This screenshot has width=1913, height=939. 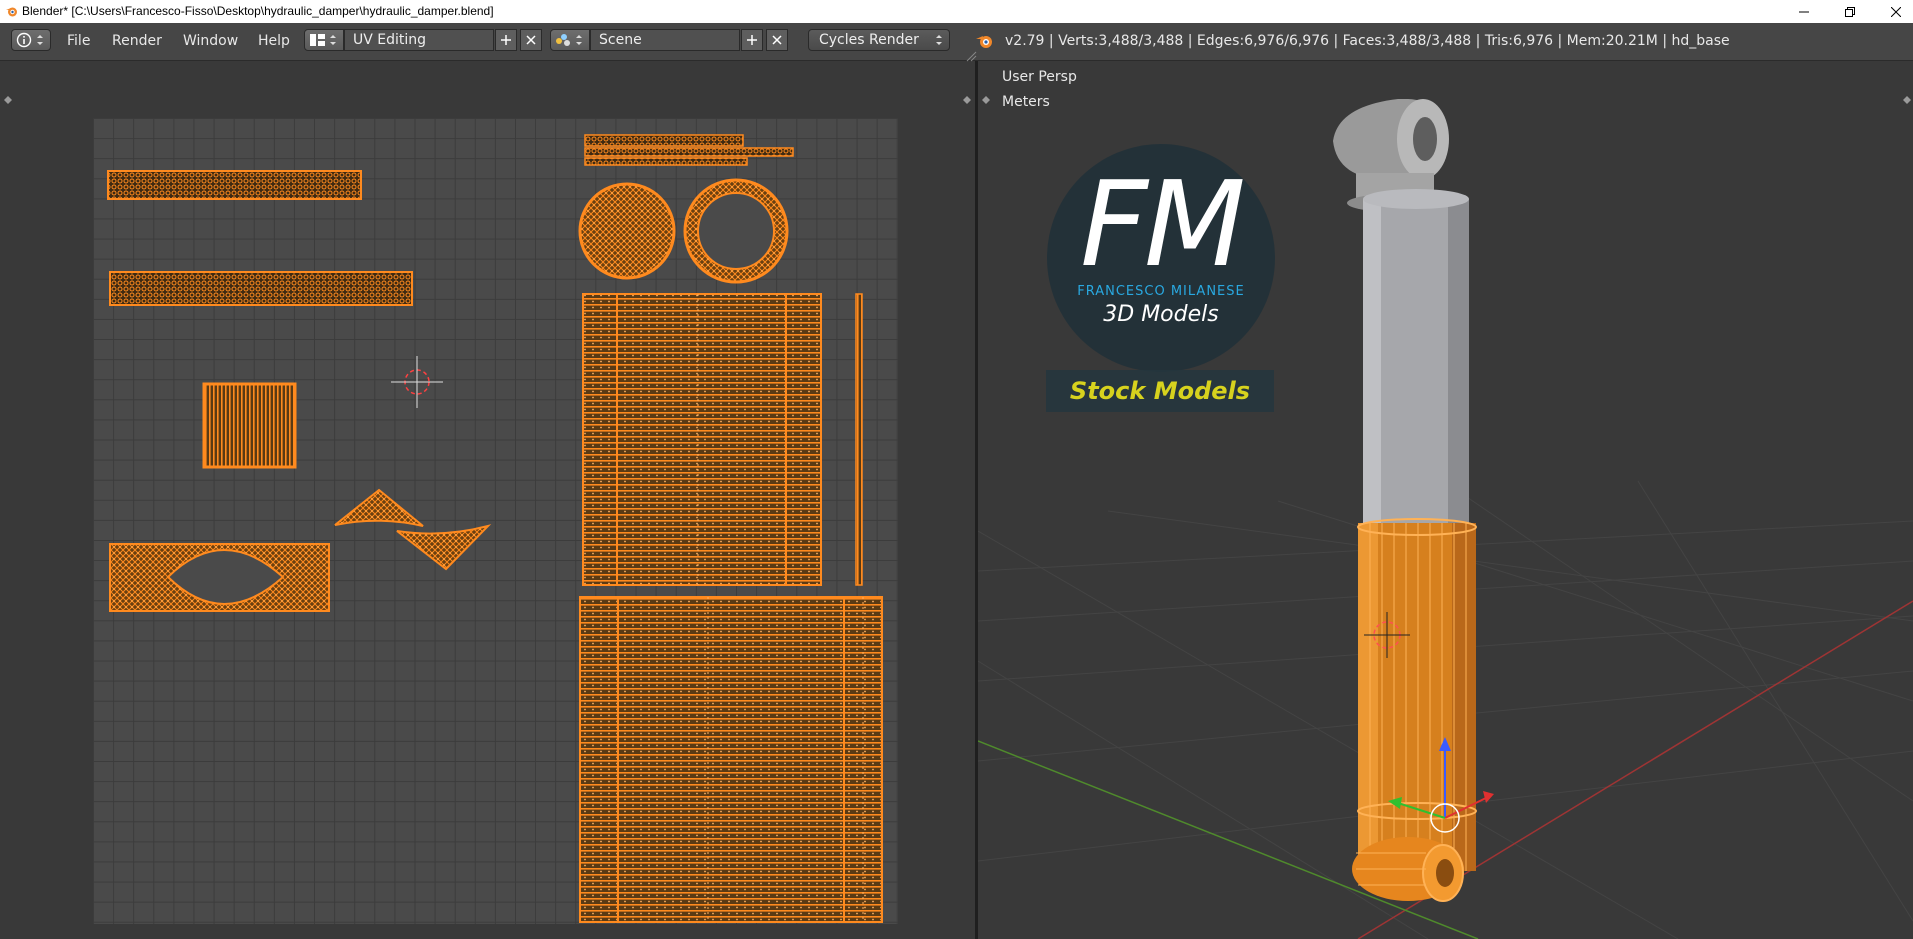 I want to click on add-screen-layout-button, so click(x=506, y=40).